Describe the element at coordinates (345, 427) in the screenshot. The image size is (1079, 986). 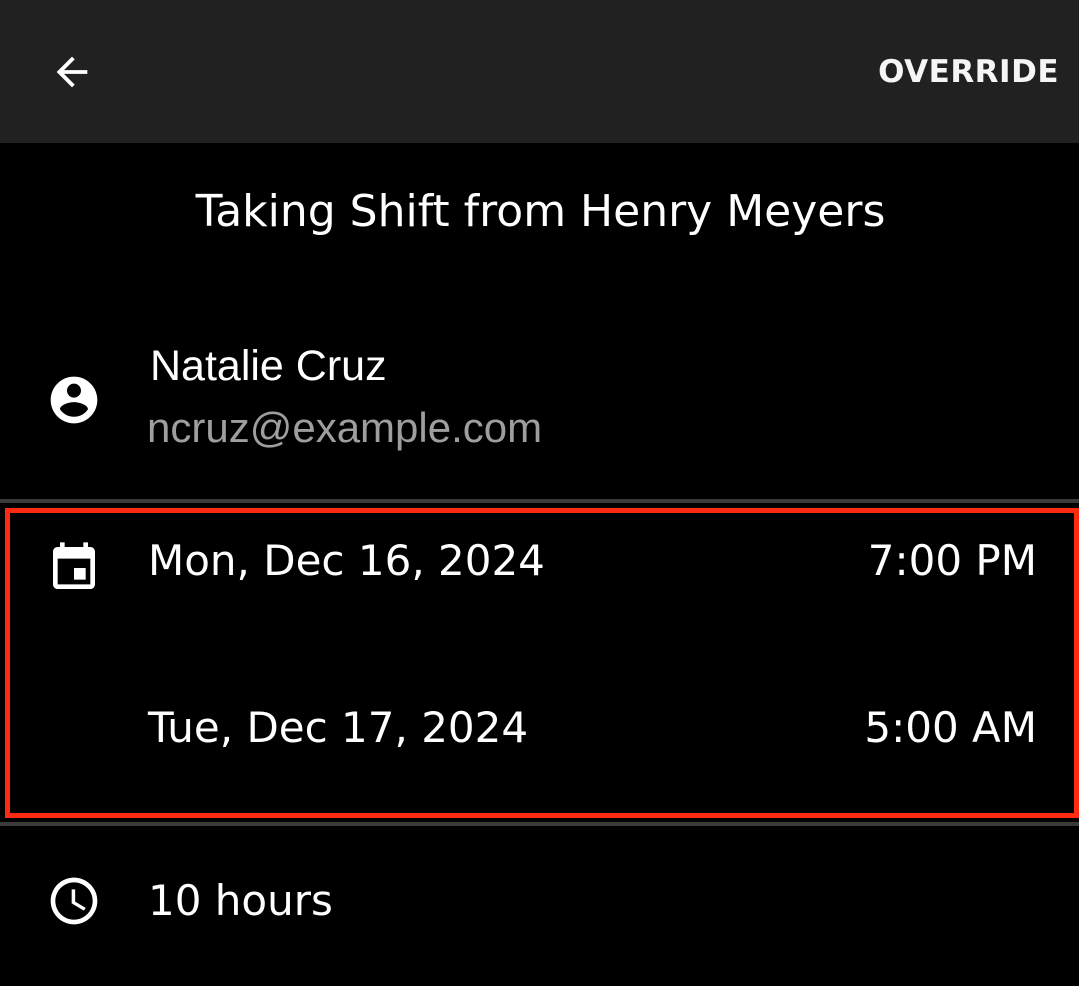
I see `user-email: ncruz@example.com` at that location.